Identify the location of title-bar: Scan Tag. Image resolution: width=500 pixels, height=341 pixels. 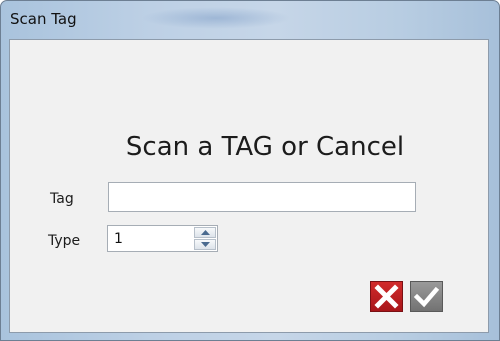
(250, 20).